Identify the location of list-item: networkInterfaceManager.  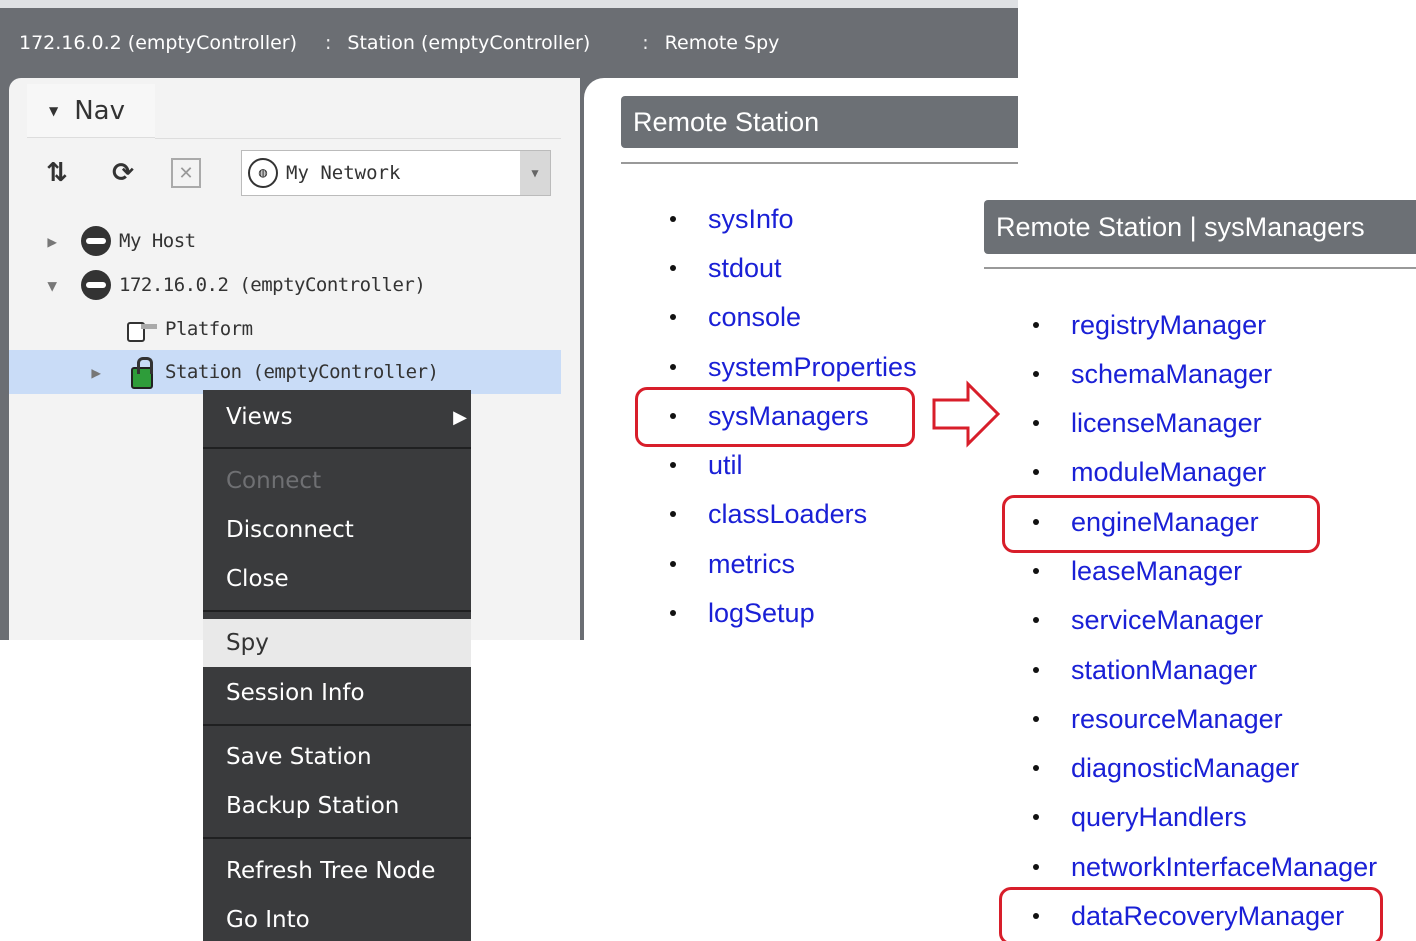
(1205, 867).